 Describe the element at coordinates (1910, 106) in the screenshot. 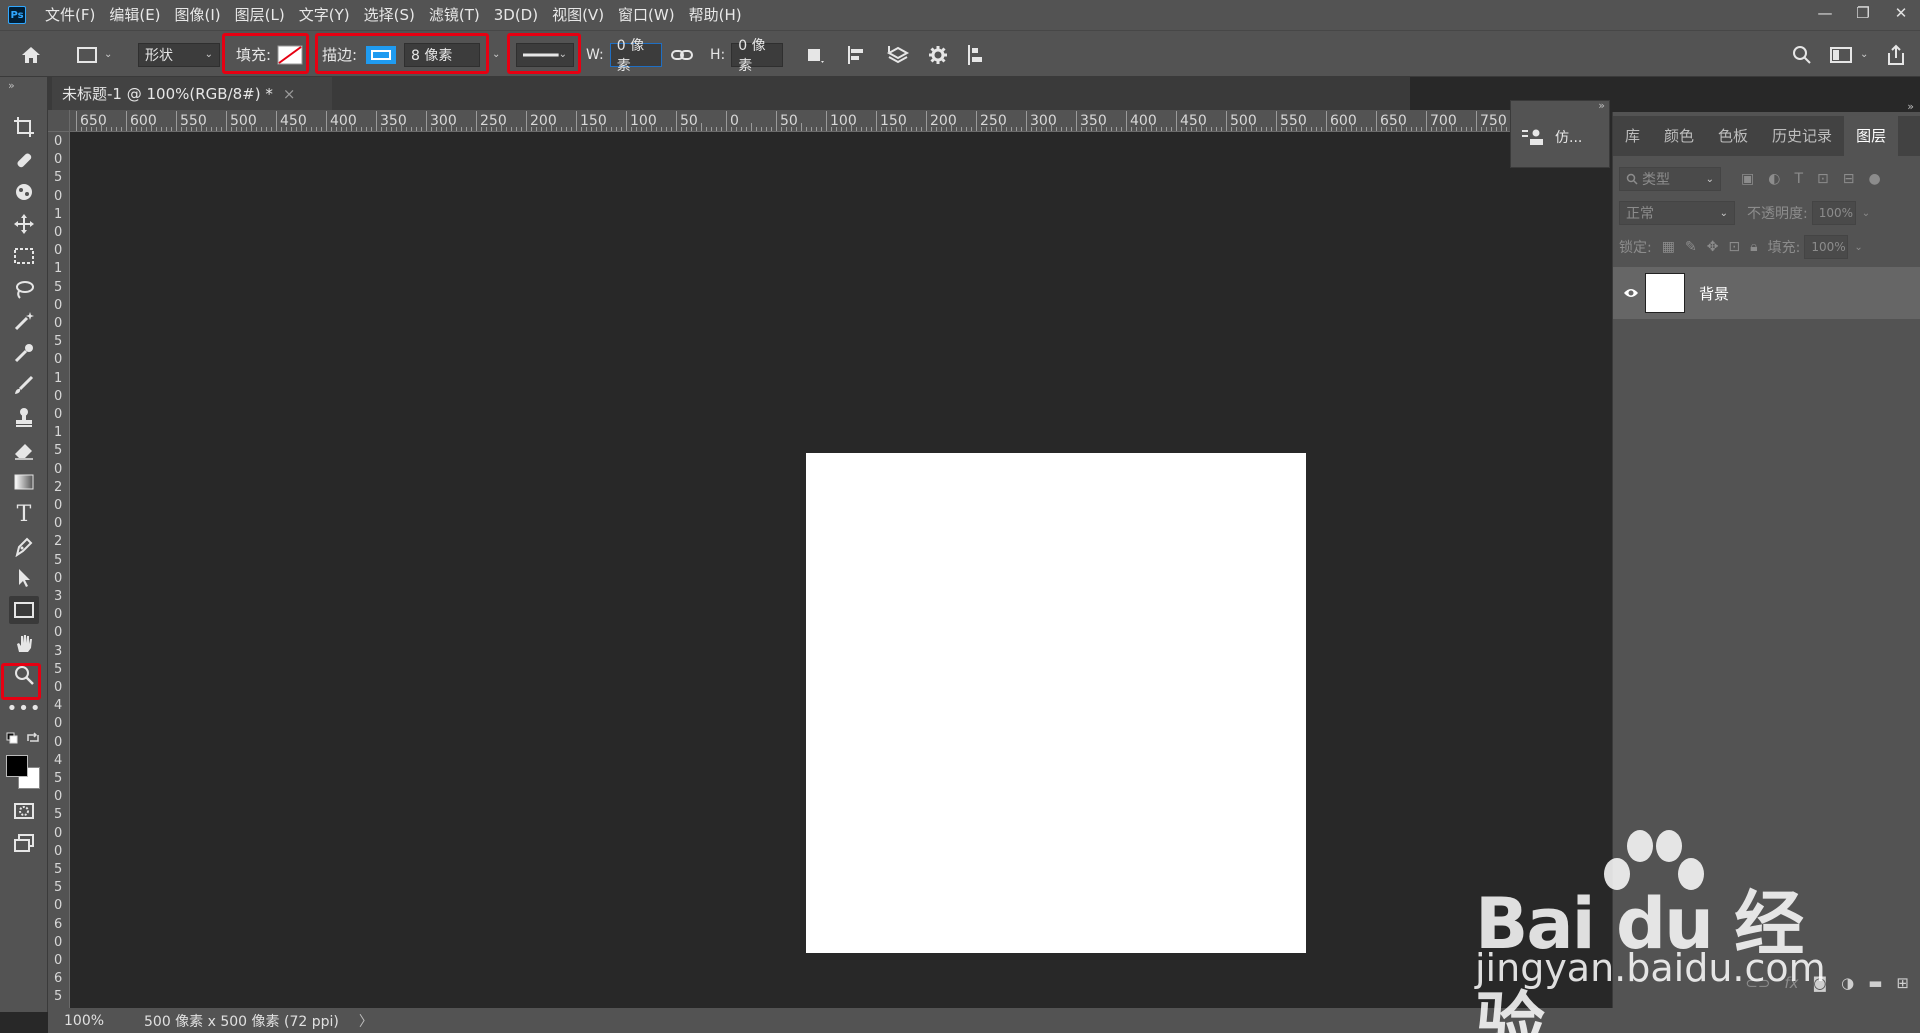

I see `collapse-panels-icon: »` at that location.